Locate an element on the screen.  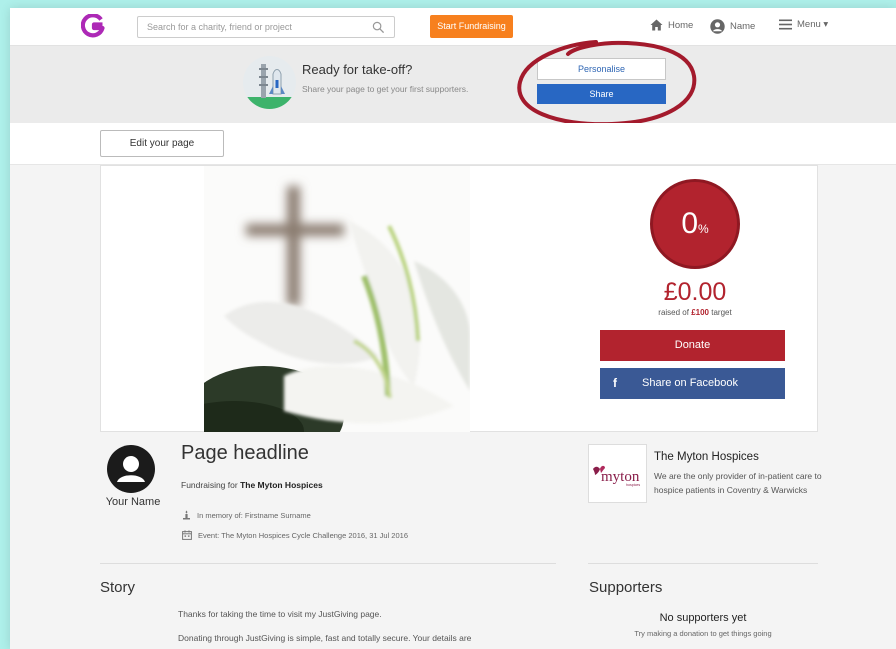
justgiving-logo-icon is located at coordinates (93, 26).